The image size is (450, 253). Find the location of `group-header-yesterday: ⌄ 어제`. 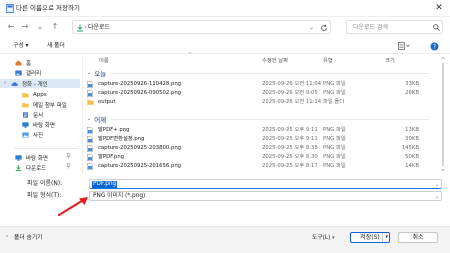

group-header-yesterday: ⌄ 어제 is located at coordinates (96, 119).